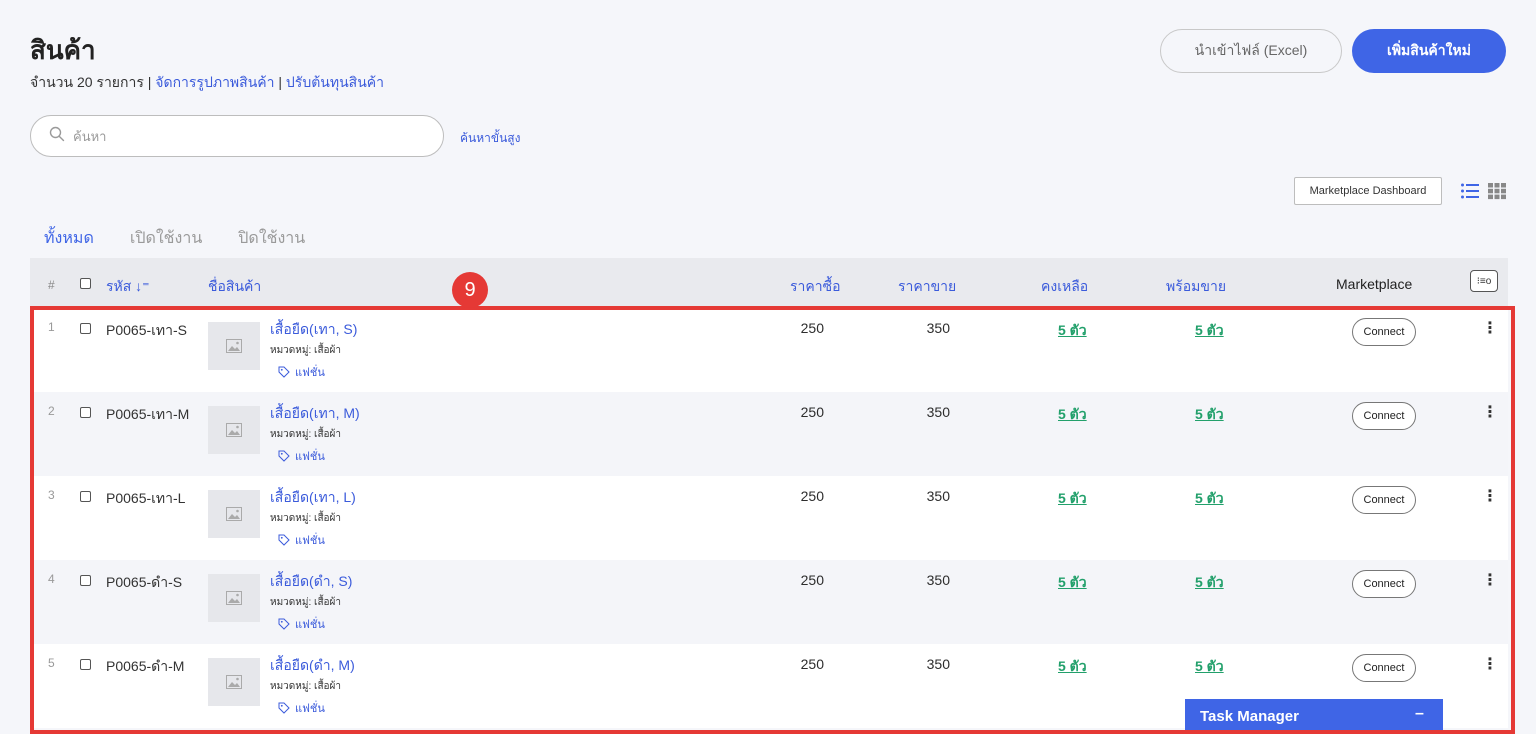 The width and height of the screenshot is (1536, 734). I want to click on page-title: สินค้า, so click(63, 50).